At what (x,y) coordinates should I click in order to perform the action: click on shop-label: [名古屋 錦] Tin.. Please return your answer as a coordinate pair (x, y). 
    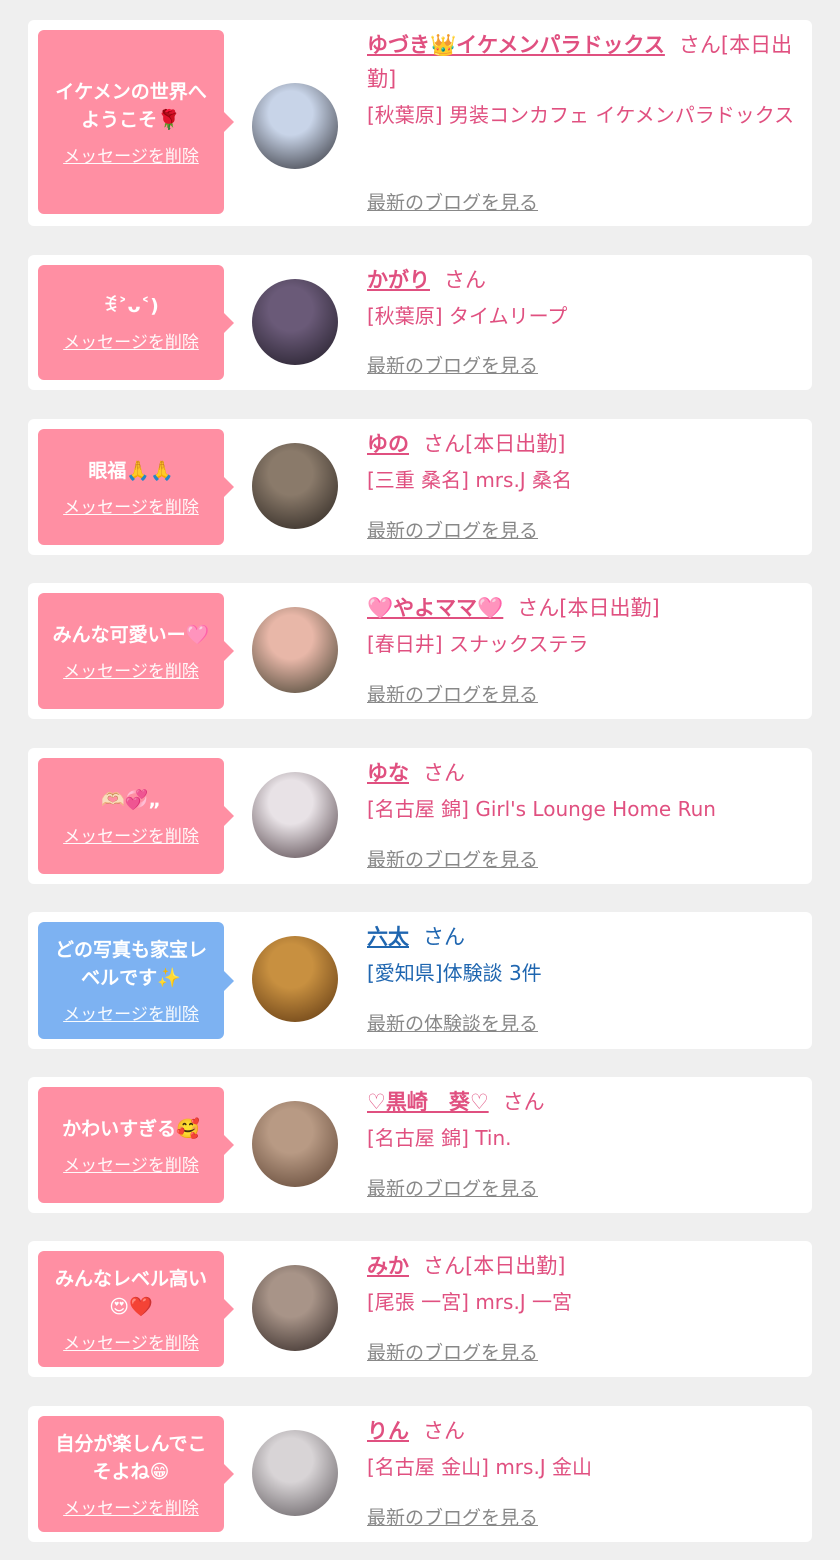
    Looking at the image, I should click on (439, 1138).